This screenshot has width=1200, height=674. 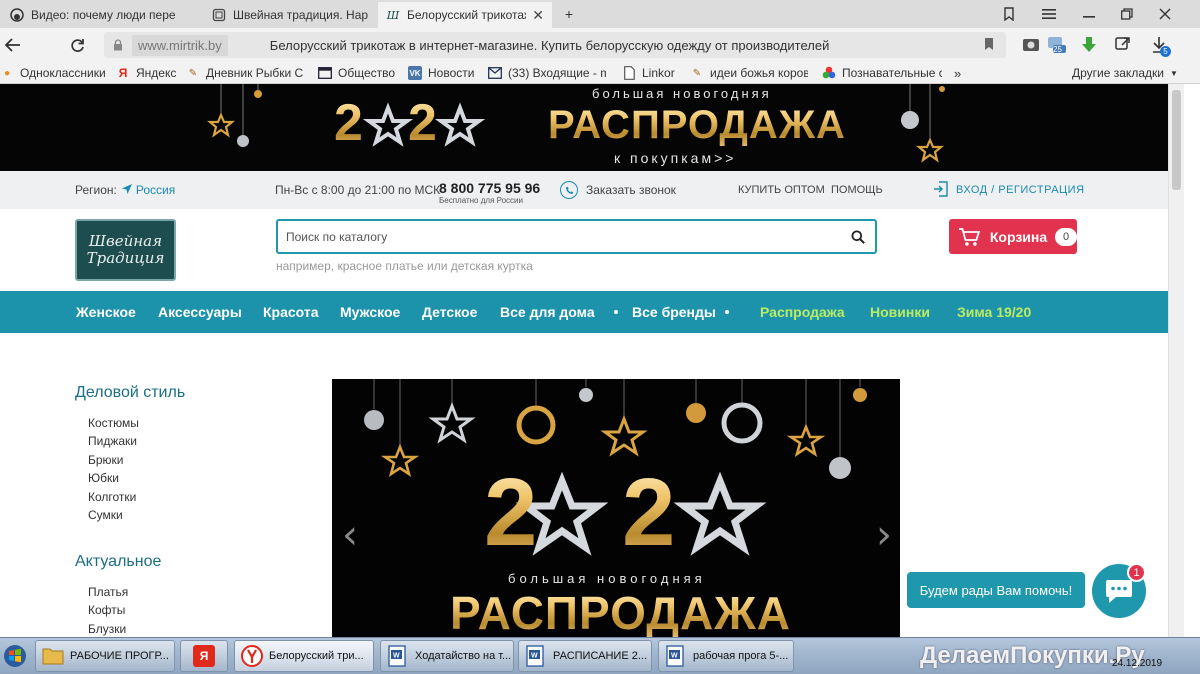 What do you see at coordinates (125, 190) in the screenshot?
I see `region-selector: Регион: Россия` at bounding box center [125, 190].